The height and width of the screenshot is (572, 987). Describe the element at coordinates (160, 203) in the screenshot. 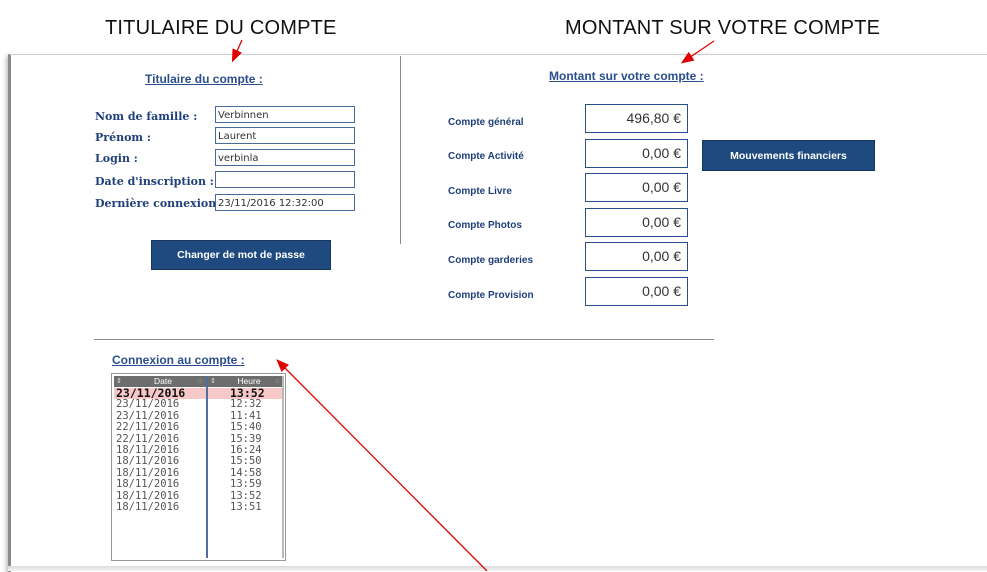

I see `field-label-derniere-connexion: Dernière connexion :` at that location.